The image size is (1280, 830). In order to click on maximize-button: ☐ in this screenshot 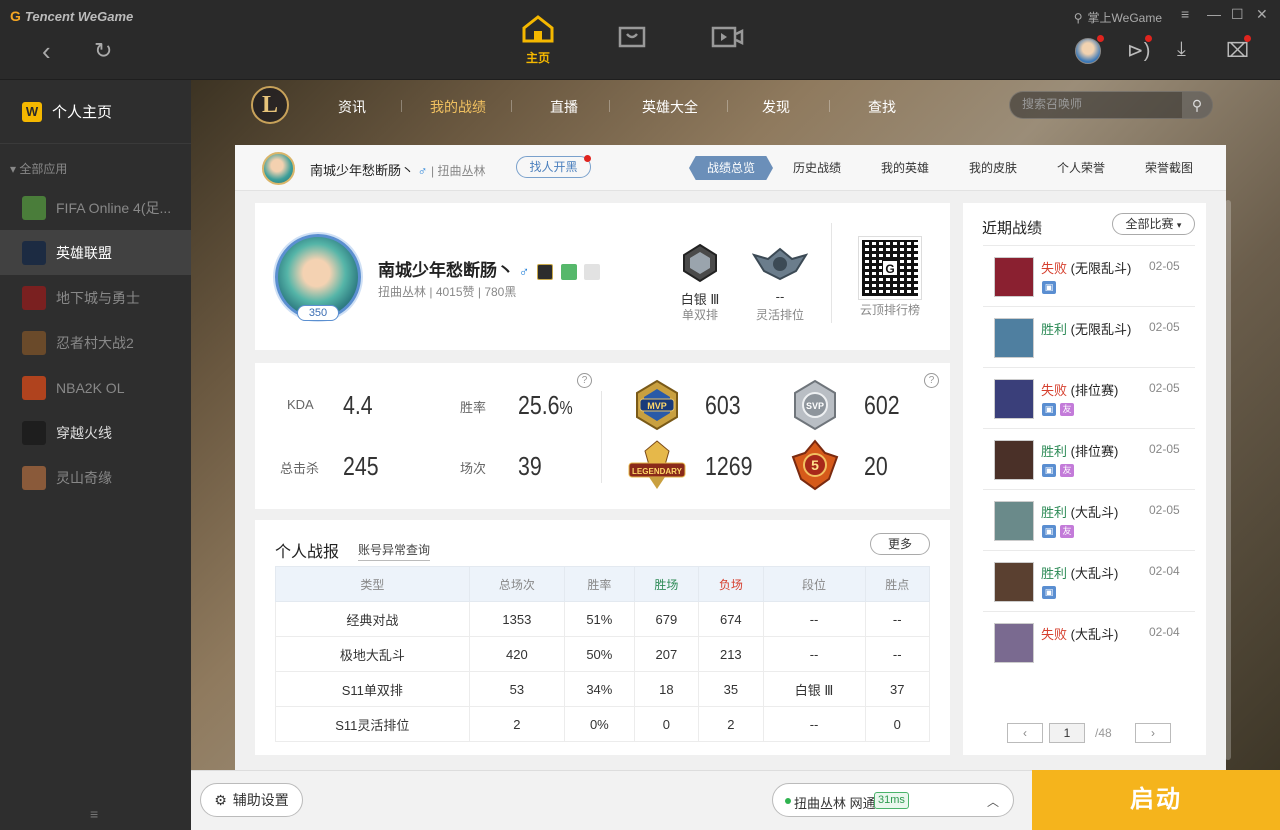, I will do `click(1237, 14)`.